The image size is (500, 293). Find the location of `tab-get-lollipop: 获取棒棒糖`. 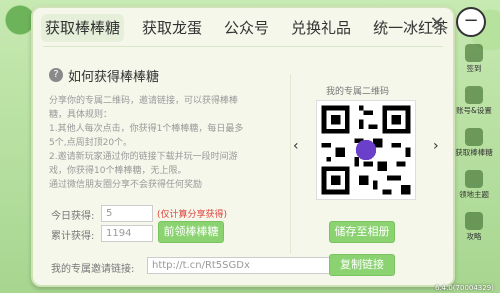

tab-get-lollipop: 获取棒棒糖 is located at coordinates (83, 28).